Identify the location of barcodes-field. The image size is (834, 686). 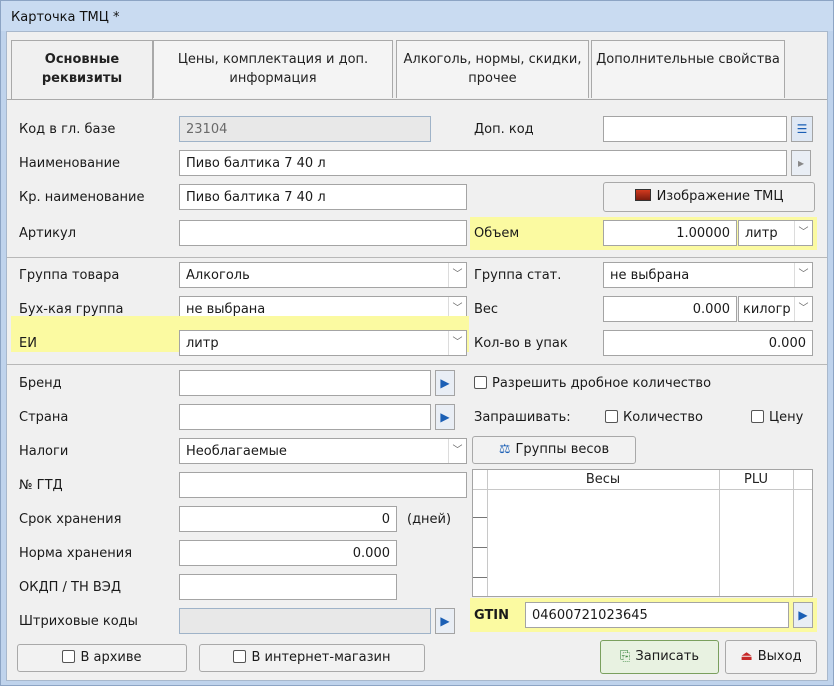
(305, 621).